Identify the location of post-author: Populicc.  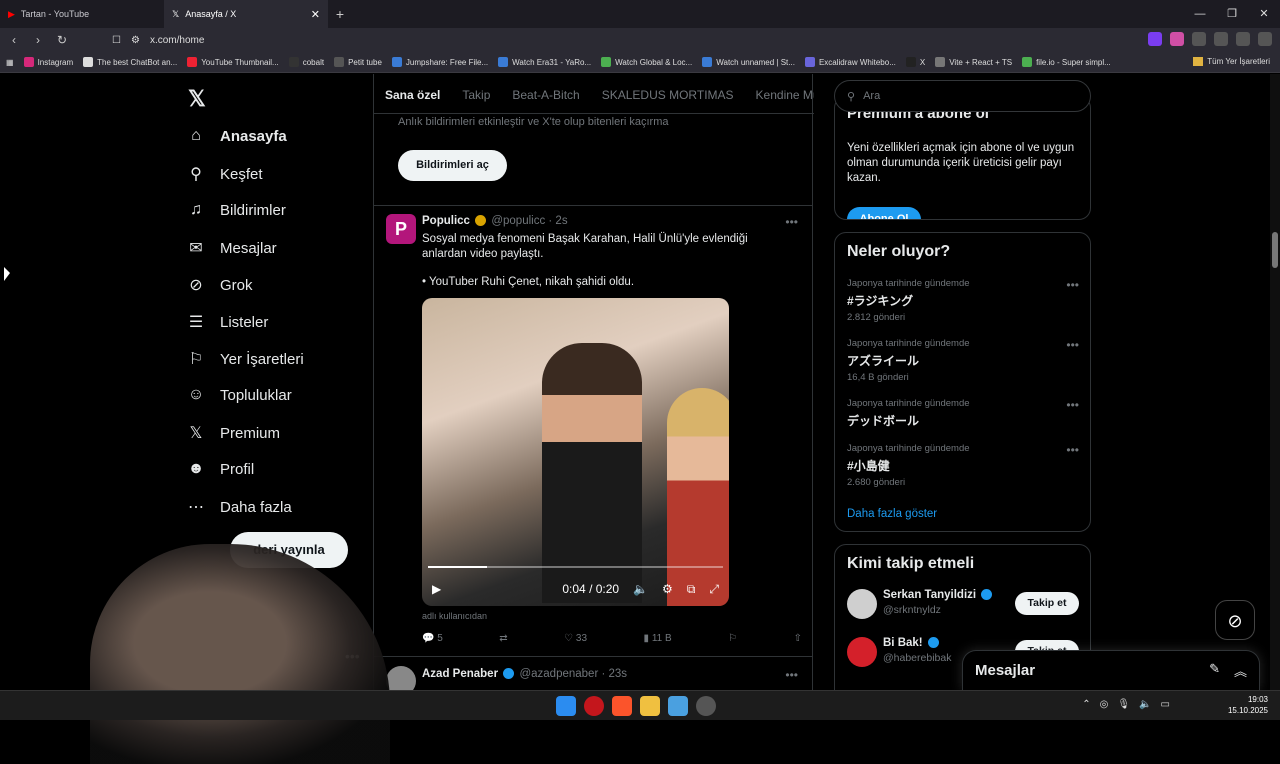
(446, 221).